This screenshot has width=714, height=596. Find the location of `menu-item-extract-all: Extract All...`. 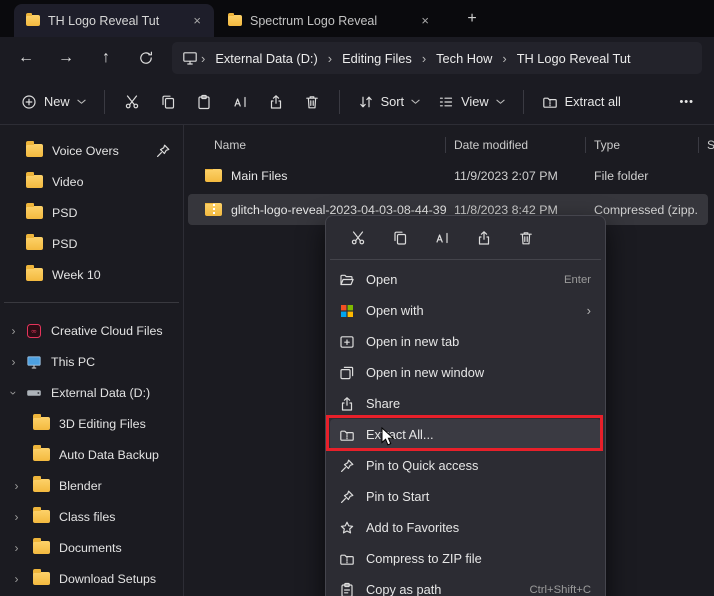

menu-item-extract-all: Extract All... is located at coordinates (465, 434).